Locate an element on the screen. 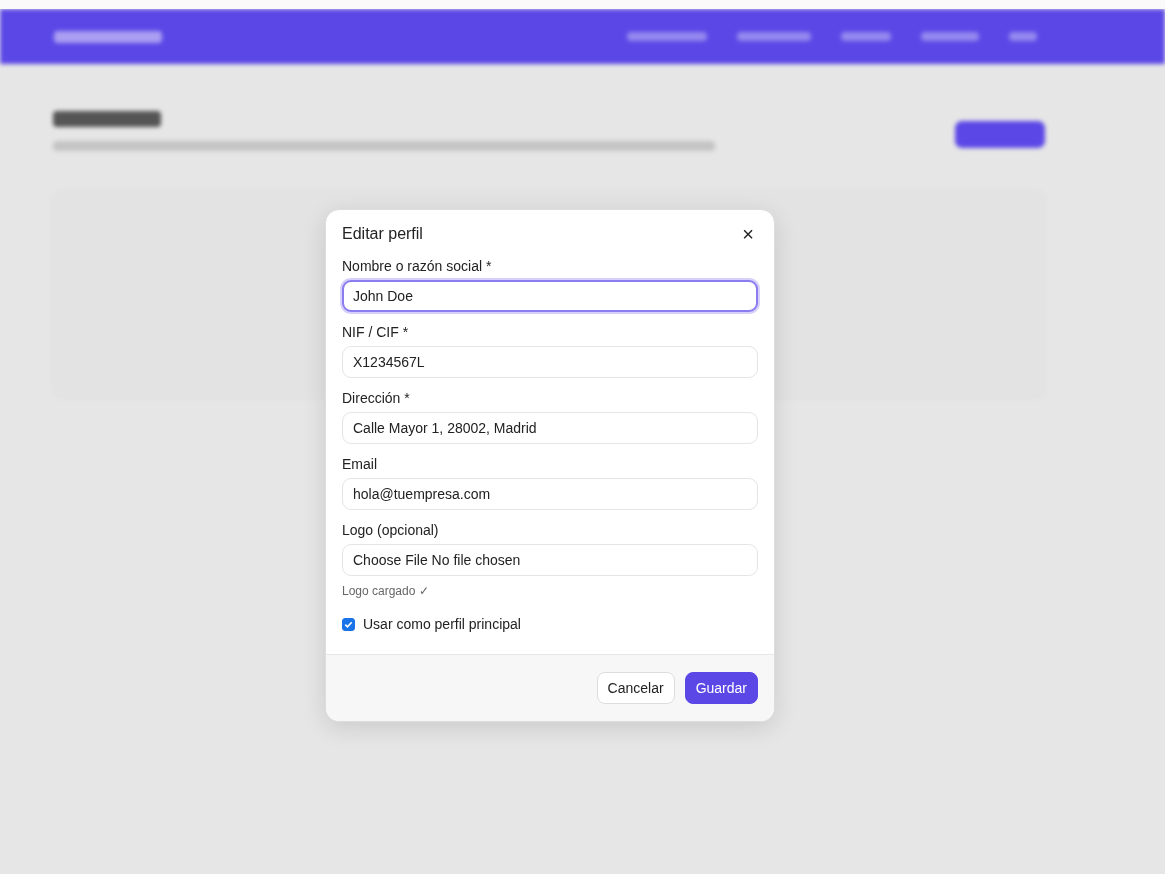  input-field: John Doe is located at coordinates (550, 296).